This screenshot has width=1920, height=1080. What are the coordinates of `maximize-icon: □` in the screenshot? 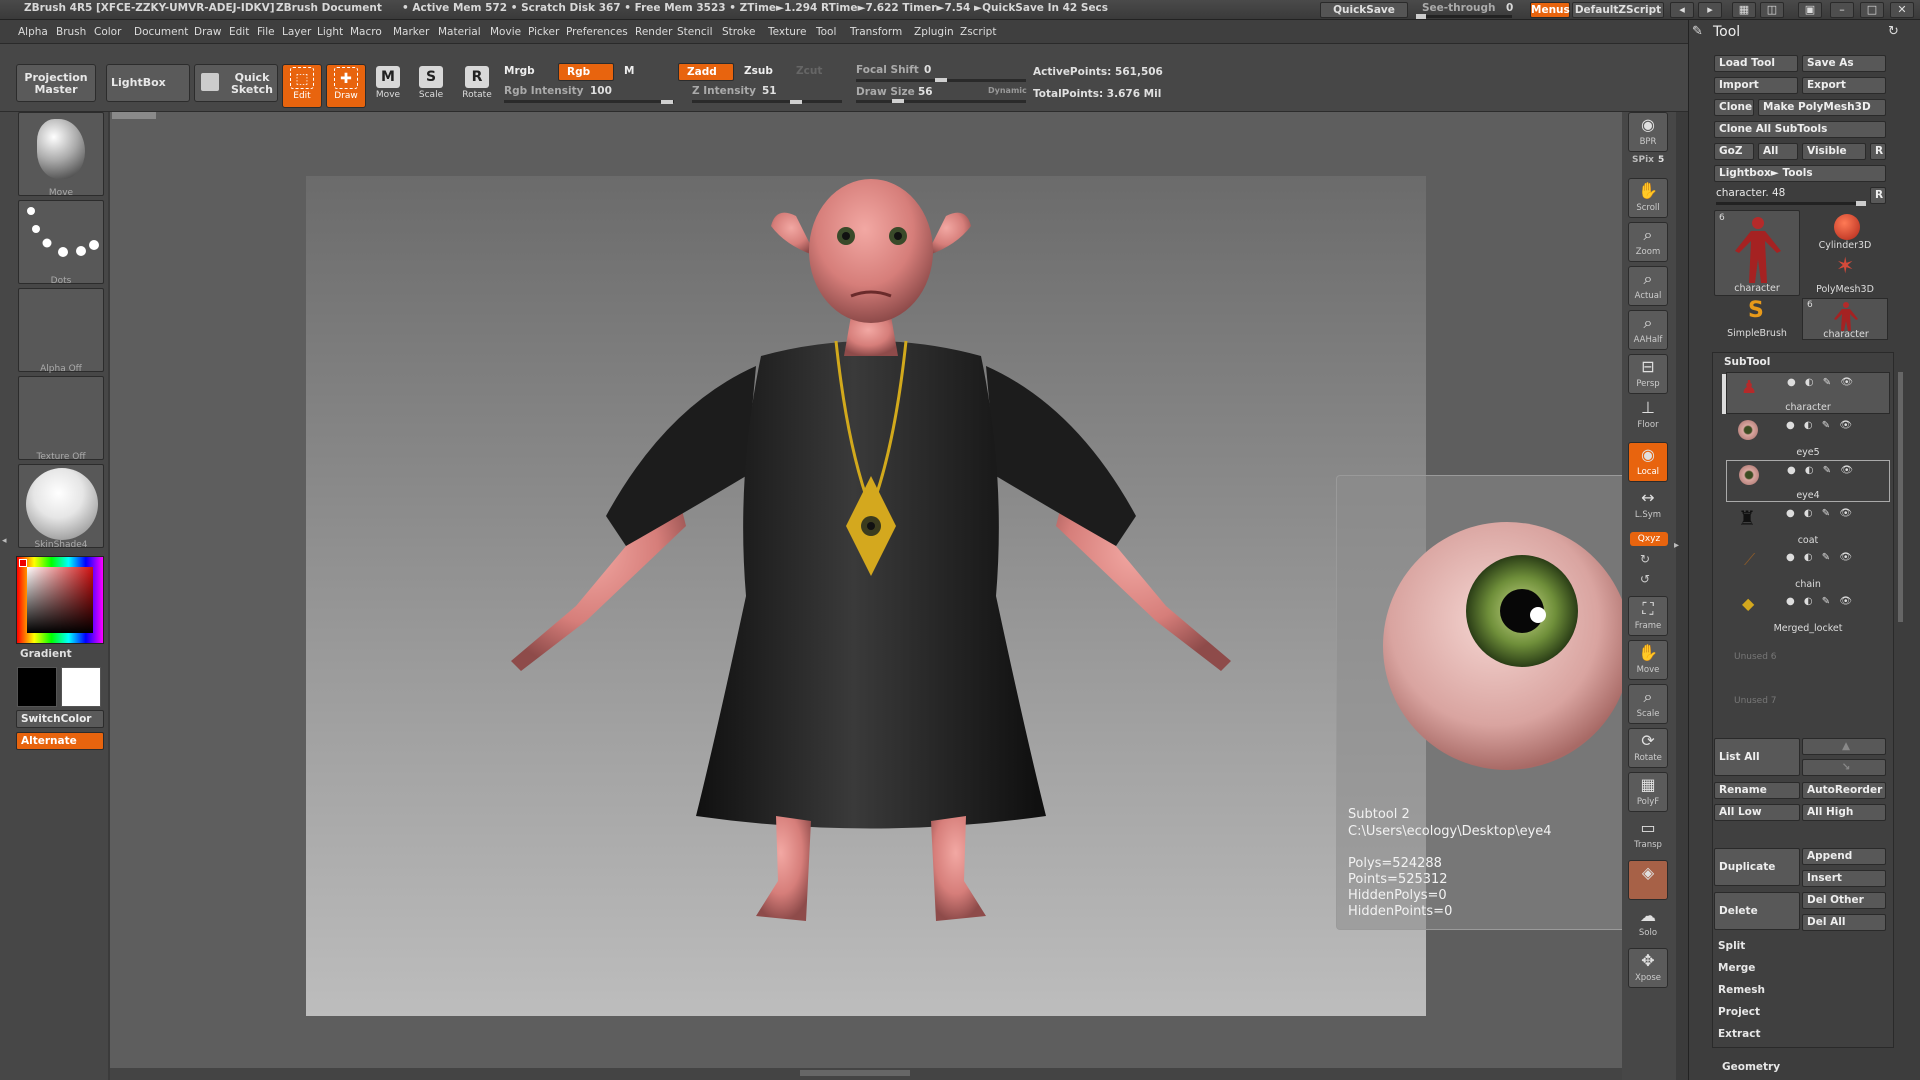 It's located at (1872, 10).